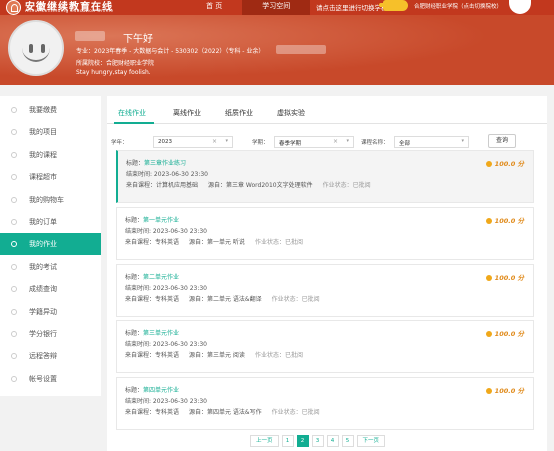  What do you see at coordinates (214, 241) in the screenshot?
I see `homework-meta: 来自课程：专科英语 源自：第一单元 听说 作业状态：已批阅` at bounding box center [214, 241].